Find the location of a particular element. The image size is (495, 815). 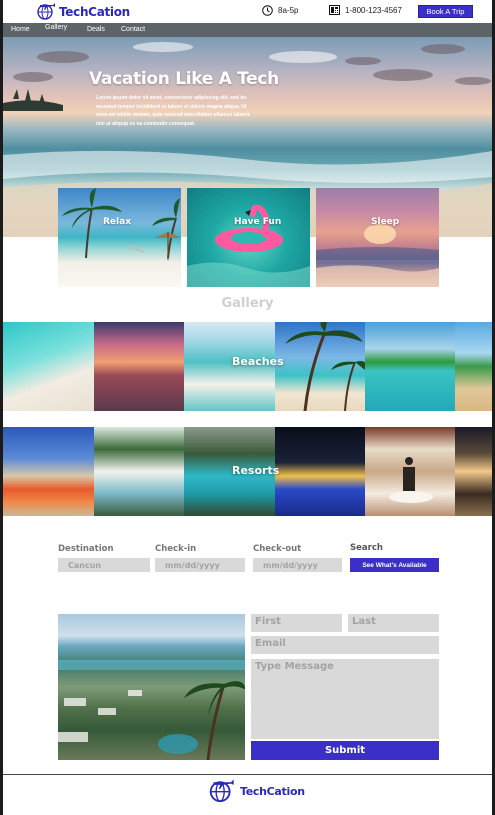

checkout-input: mm/dd/yyyy is located at coordinates (297, 565).